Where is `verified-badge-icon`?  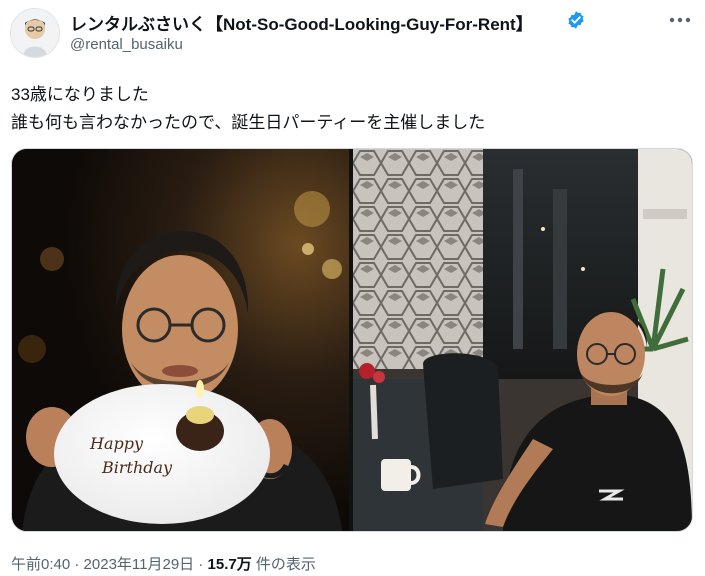
verified-badge-icon is located at coordinates (576, 20).